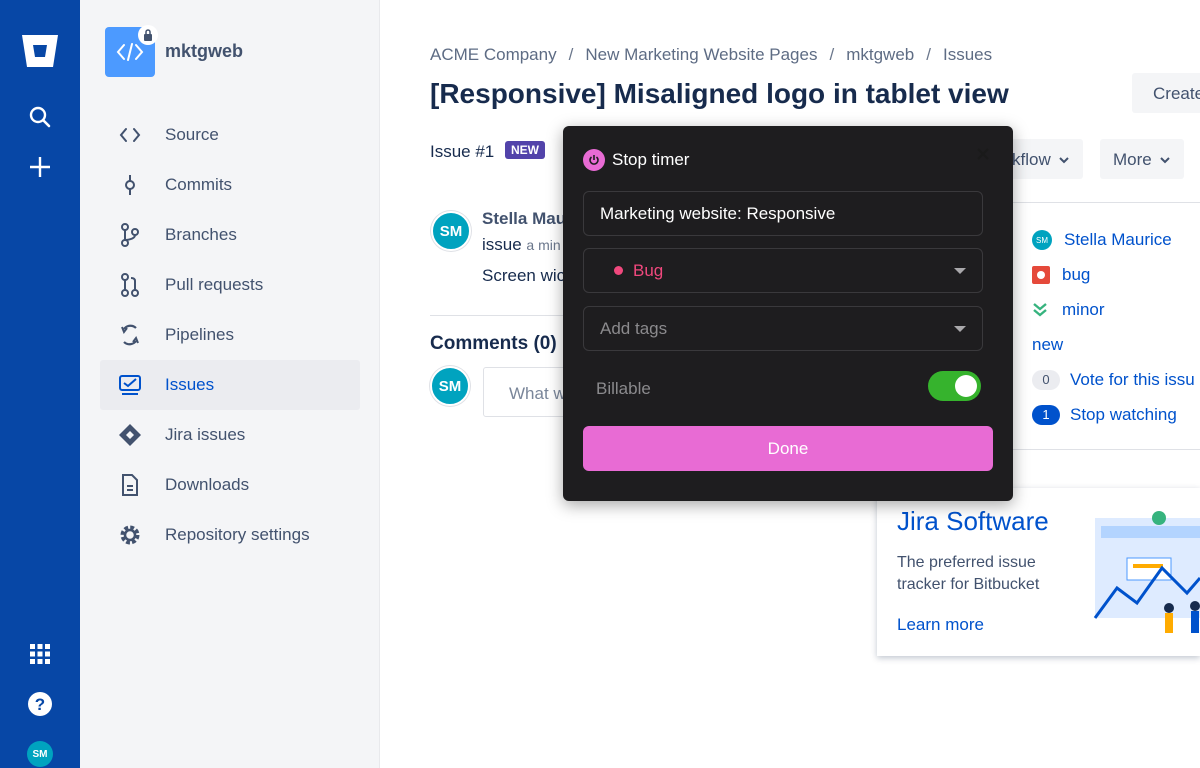 The image size is (1200, 768). I want to click on breadcrumb-project: New Marketing Website Pages, so click(701, 54).